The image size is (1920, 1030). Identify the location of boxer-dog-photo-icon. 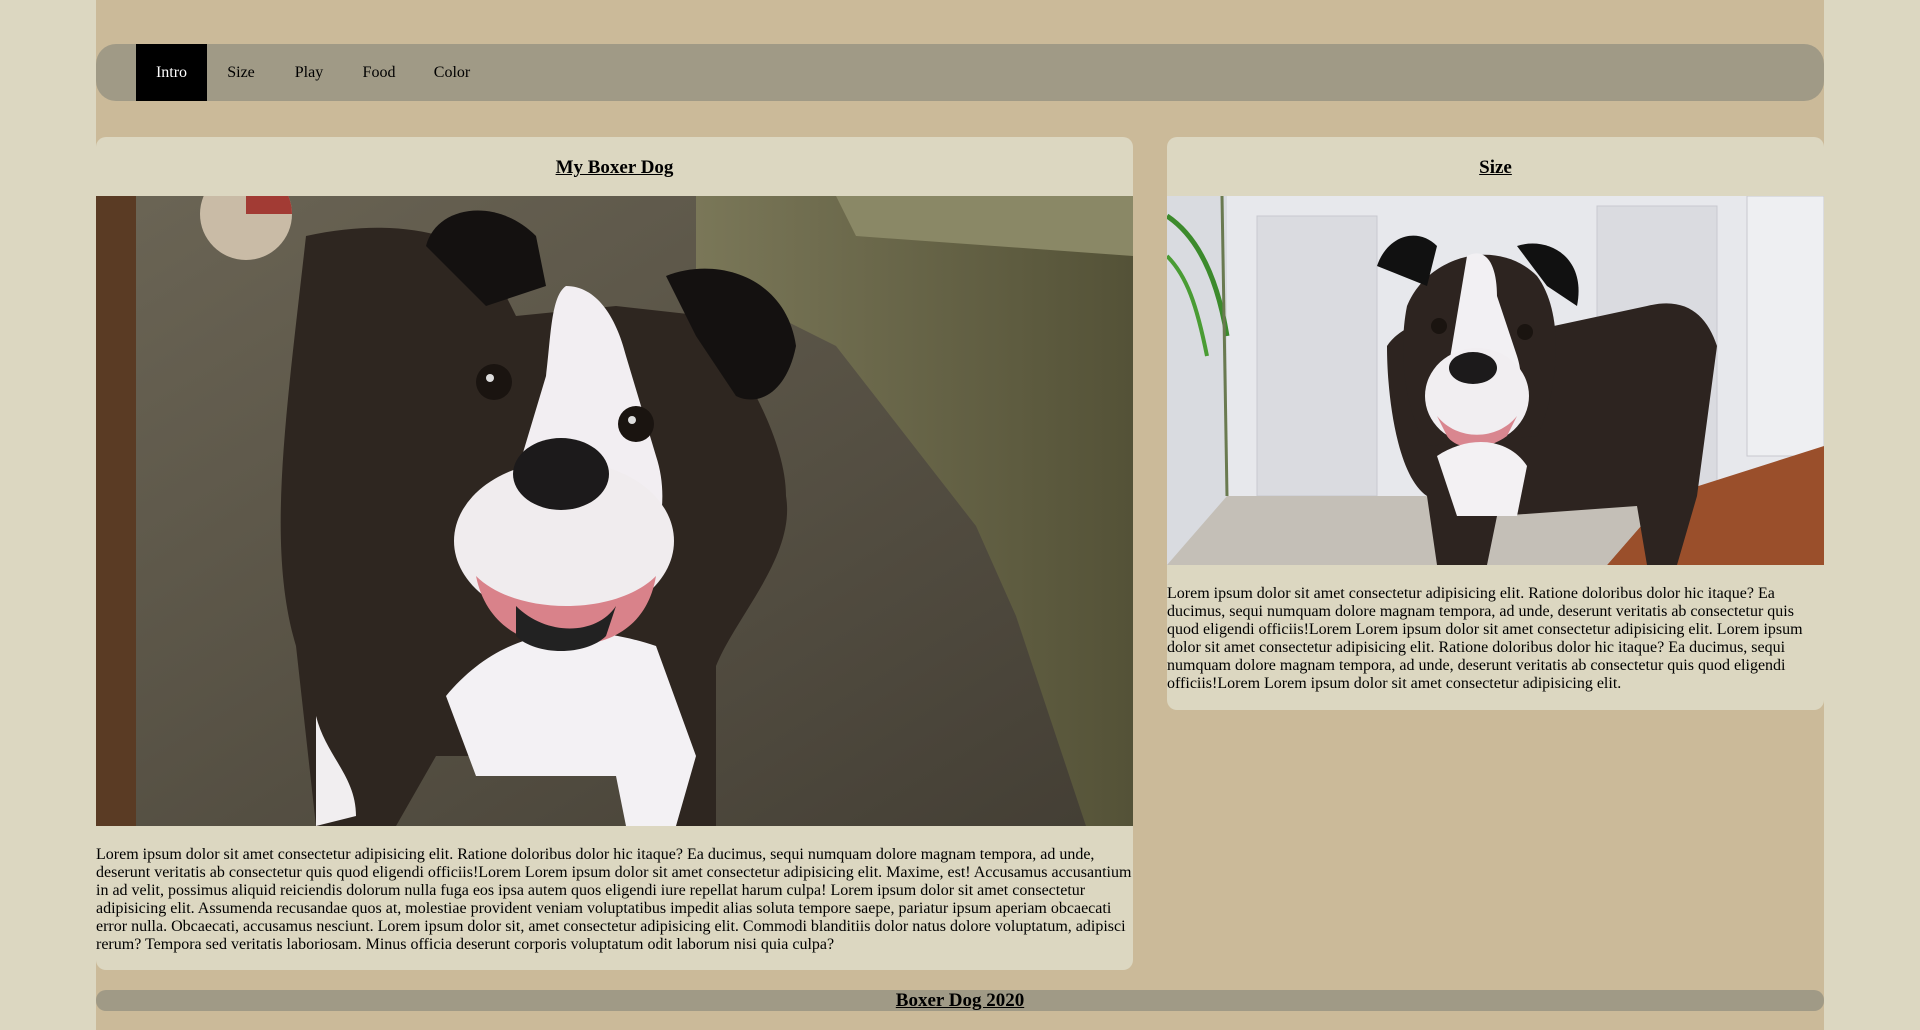
(1495, 380).